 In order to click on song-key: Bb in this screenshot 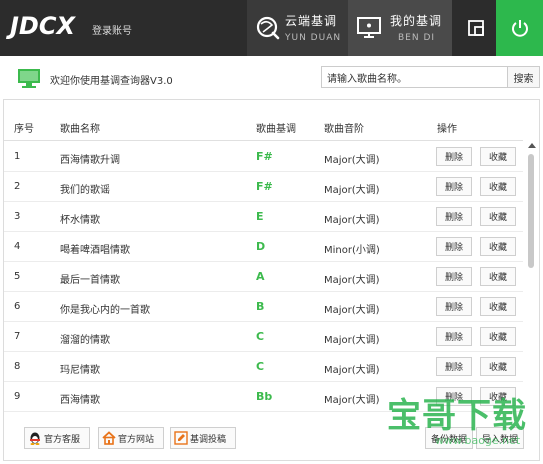, I will do `click(264, 396)`.